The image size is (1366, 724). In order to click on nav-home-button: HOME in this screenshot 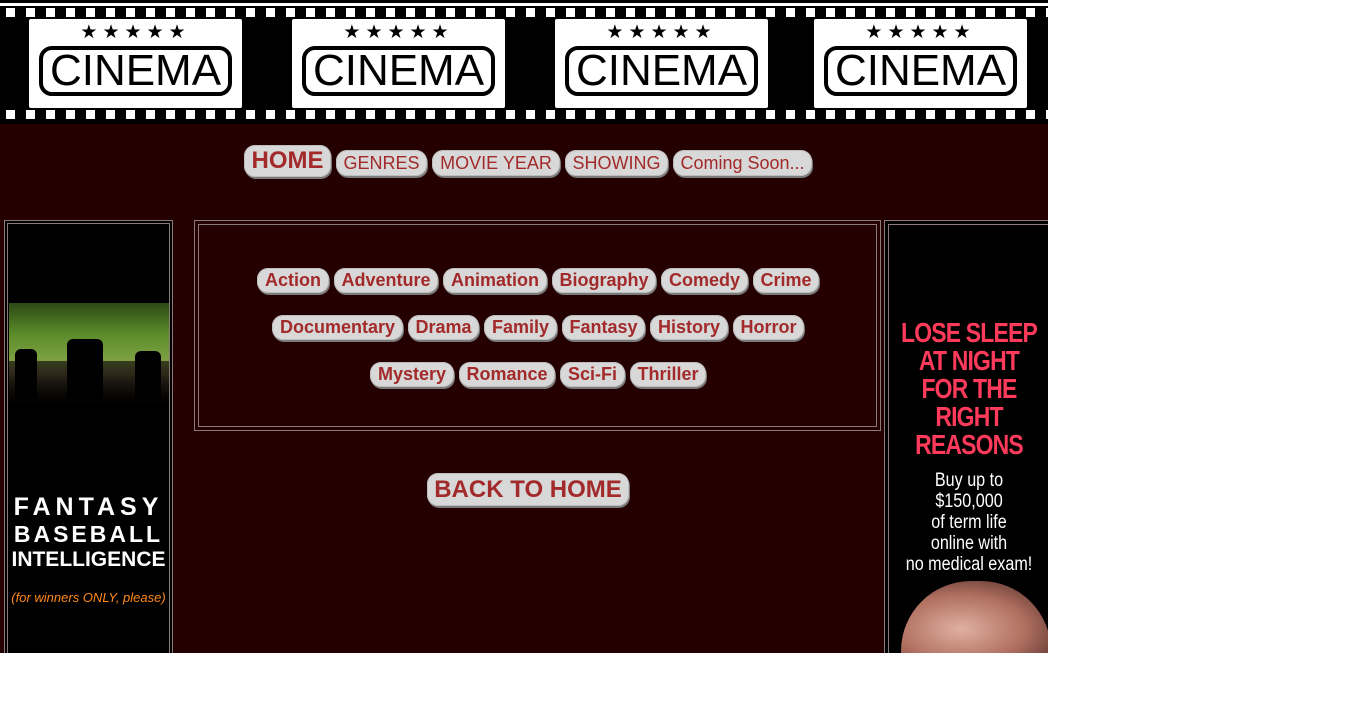, I will do `click(287, 161)`.